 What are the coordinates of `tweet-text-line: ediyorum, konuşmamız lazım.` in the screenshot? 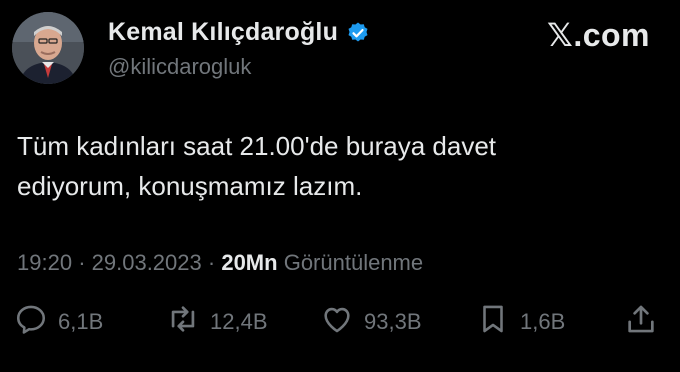 It's located at (190, 186).